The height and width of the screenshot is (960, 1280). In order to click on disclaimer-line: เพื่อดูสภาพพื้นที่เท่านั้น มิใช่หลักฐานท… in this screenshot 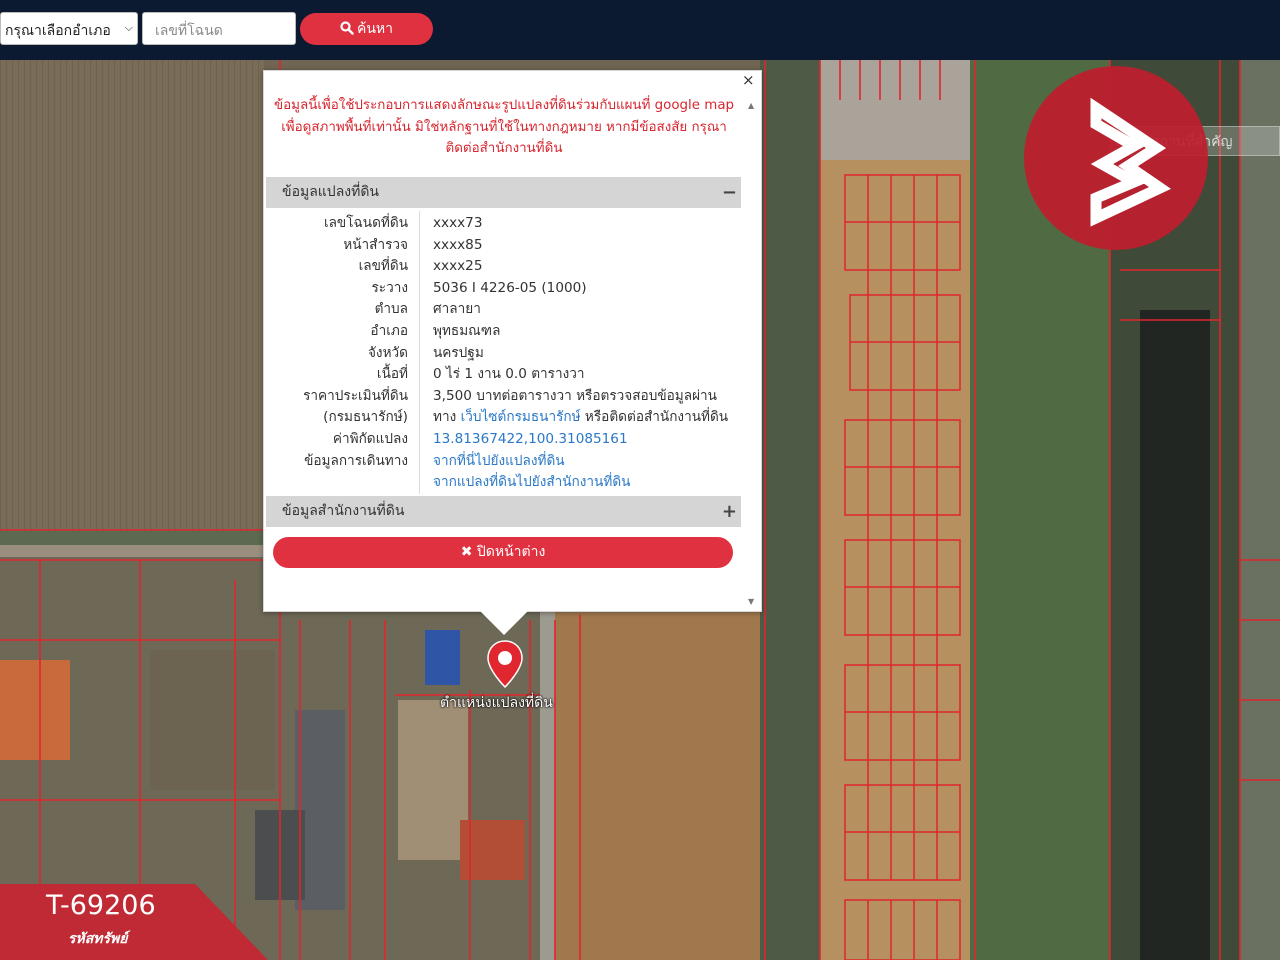, I will do `click(504, 127)`.